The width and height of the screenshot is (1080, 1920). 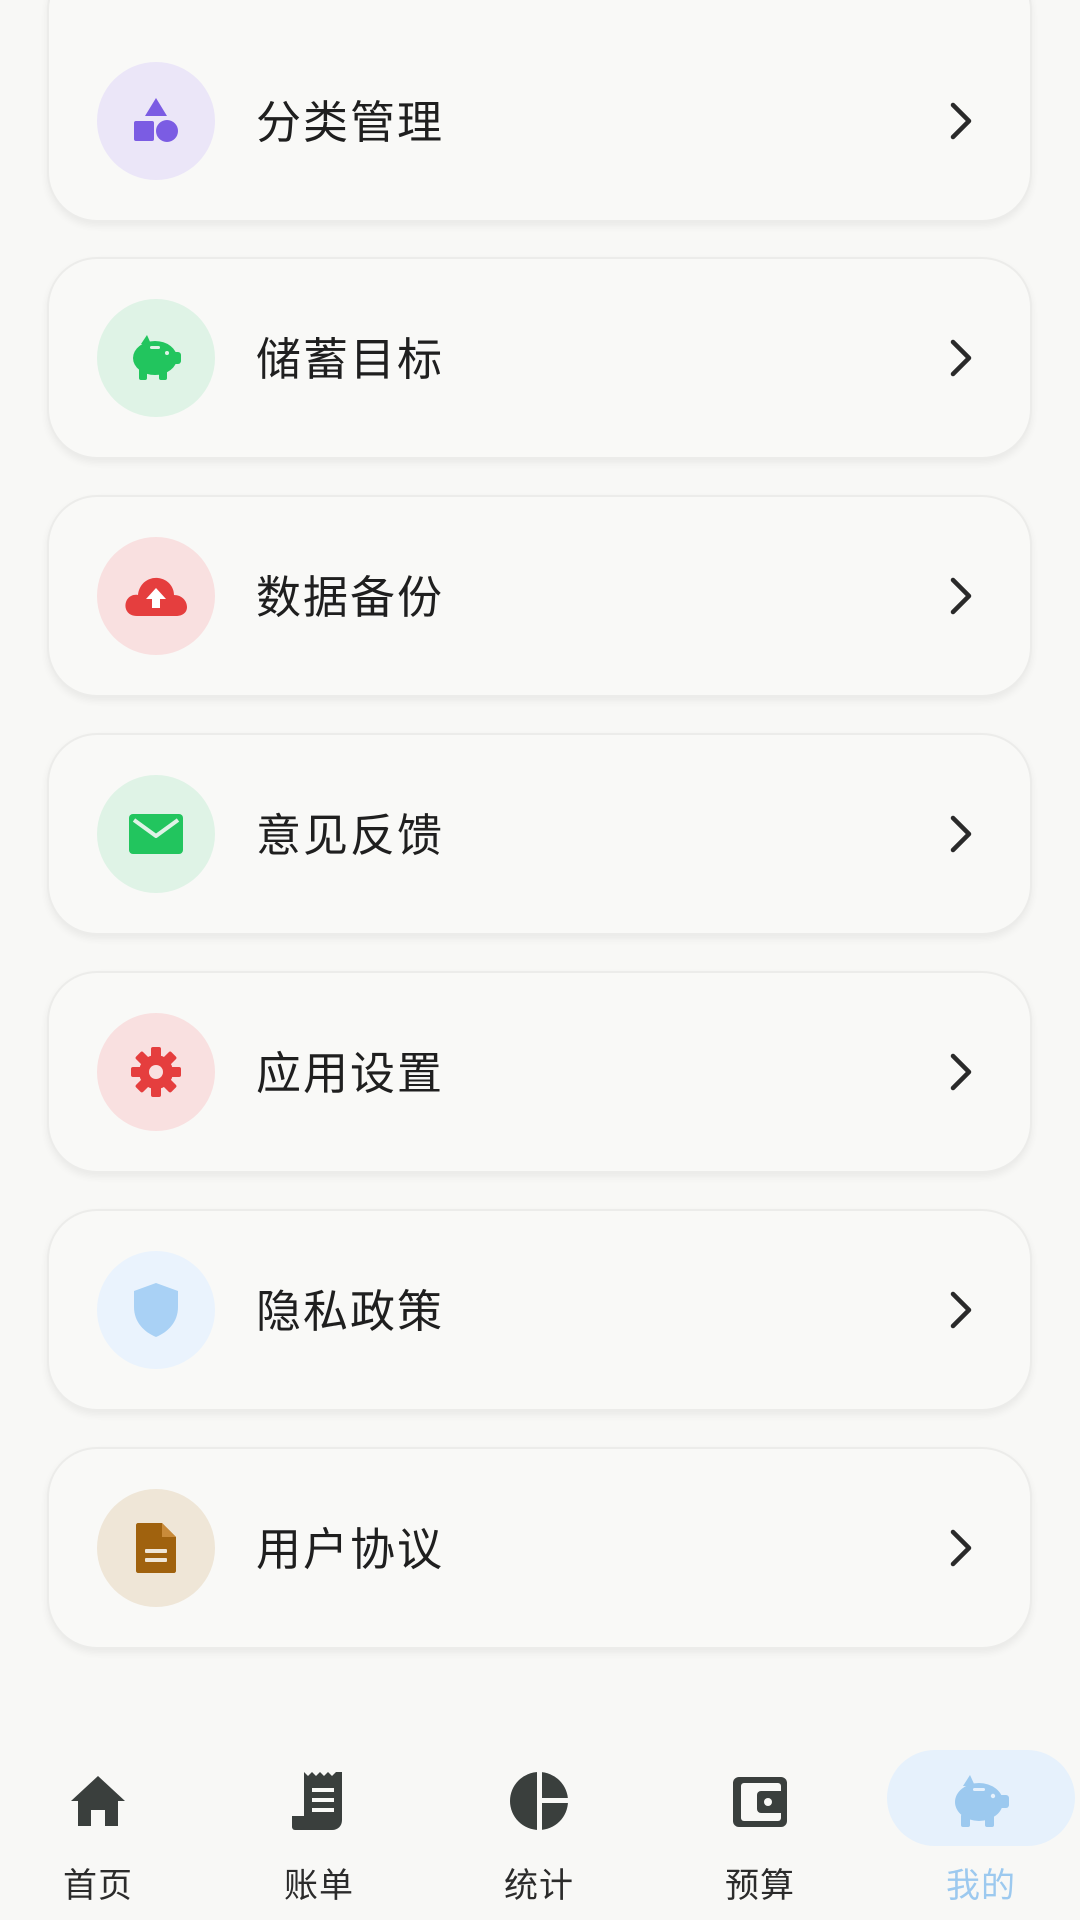 I want to click on gear-icon, so click(x=156, y=1072).